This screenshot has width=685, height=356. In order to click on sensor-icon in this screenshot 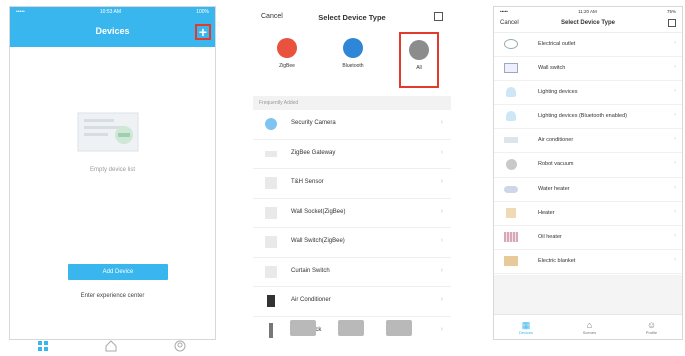, I will do `click(271, 183)`.